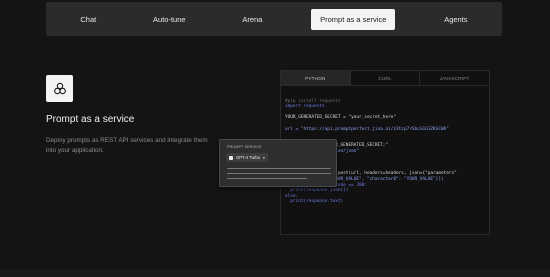 This screenshot has height=277, width=550. I want to click on model-icon, so click(231, 157).